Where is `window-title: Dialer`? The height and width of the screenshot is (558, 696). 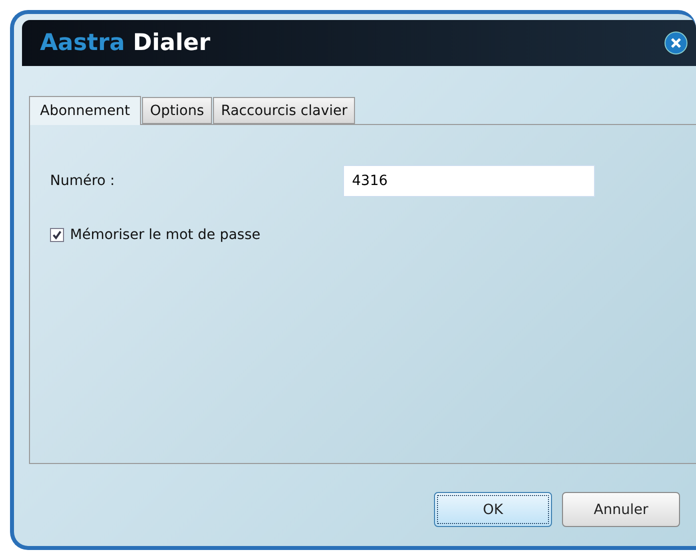 window-title: Dialer is located at coordinates (171, 43).